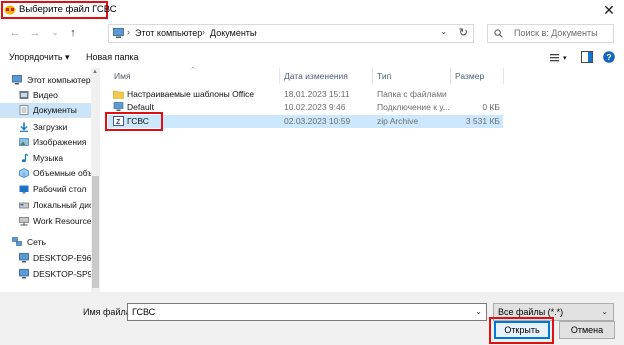 This screenshot has height=345, width=624. Describe the element at coordinates (191, 94) in the screenshot. I see `file-name: Настраиваемые шаблоны Office` at that location.